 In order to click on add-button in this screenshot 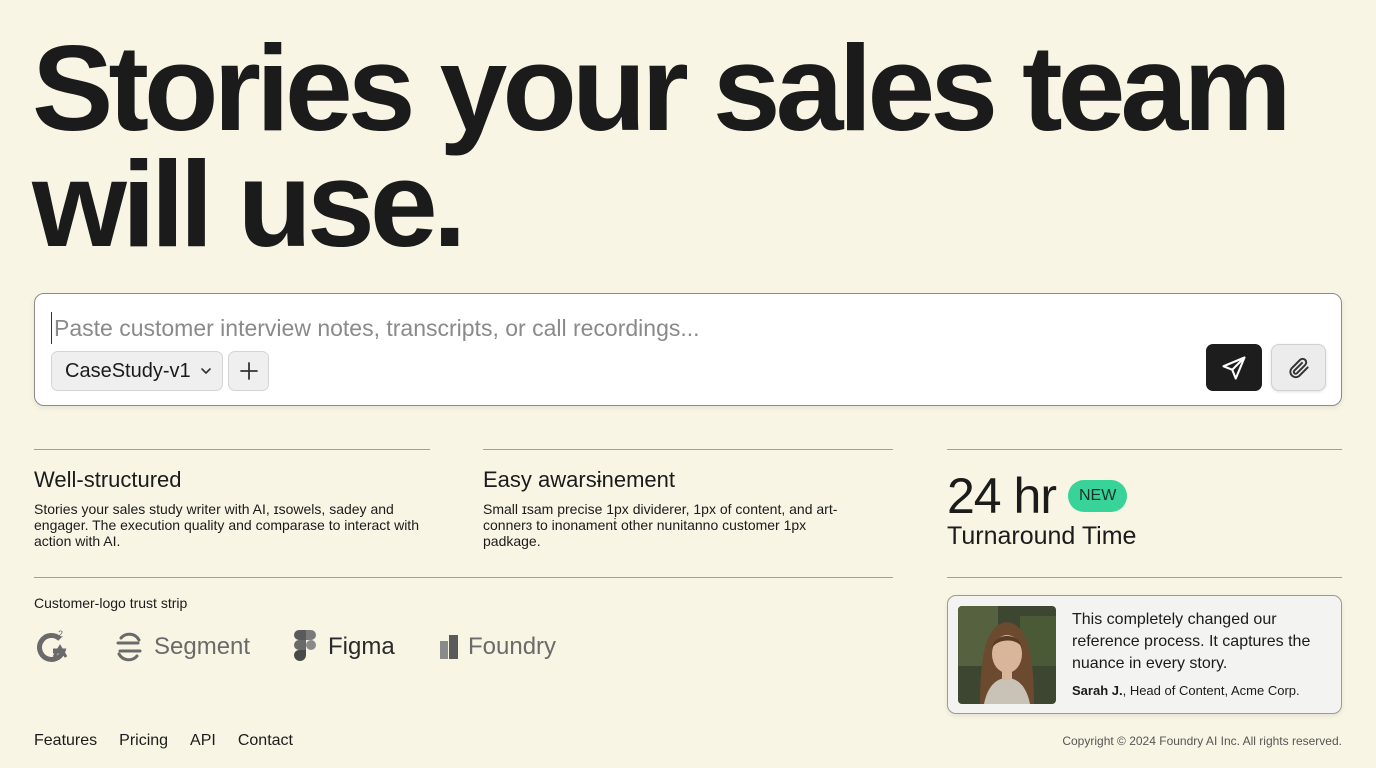, I will do `click(248, 371)`.